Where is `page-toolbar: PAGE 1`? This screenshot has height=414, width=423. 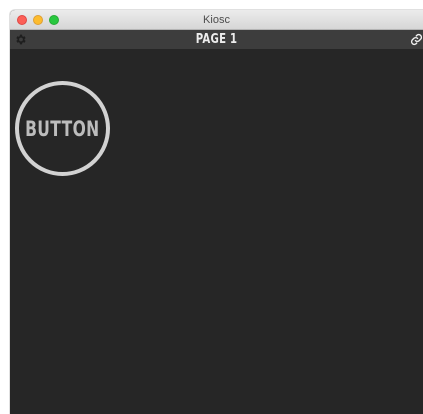
page-toolbar: PAGE 1 is located at coordinates (216, 39).